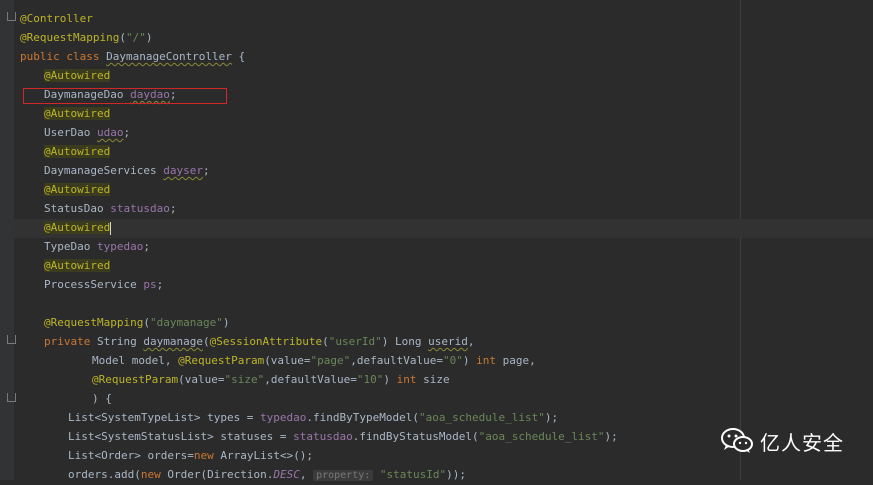  I want to click on code-line: UserDao udao;, so click(87, 132).